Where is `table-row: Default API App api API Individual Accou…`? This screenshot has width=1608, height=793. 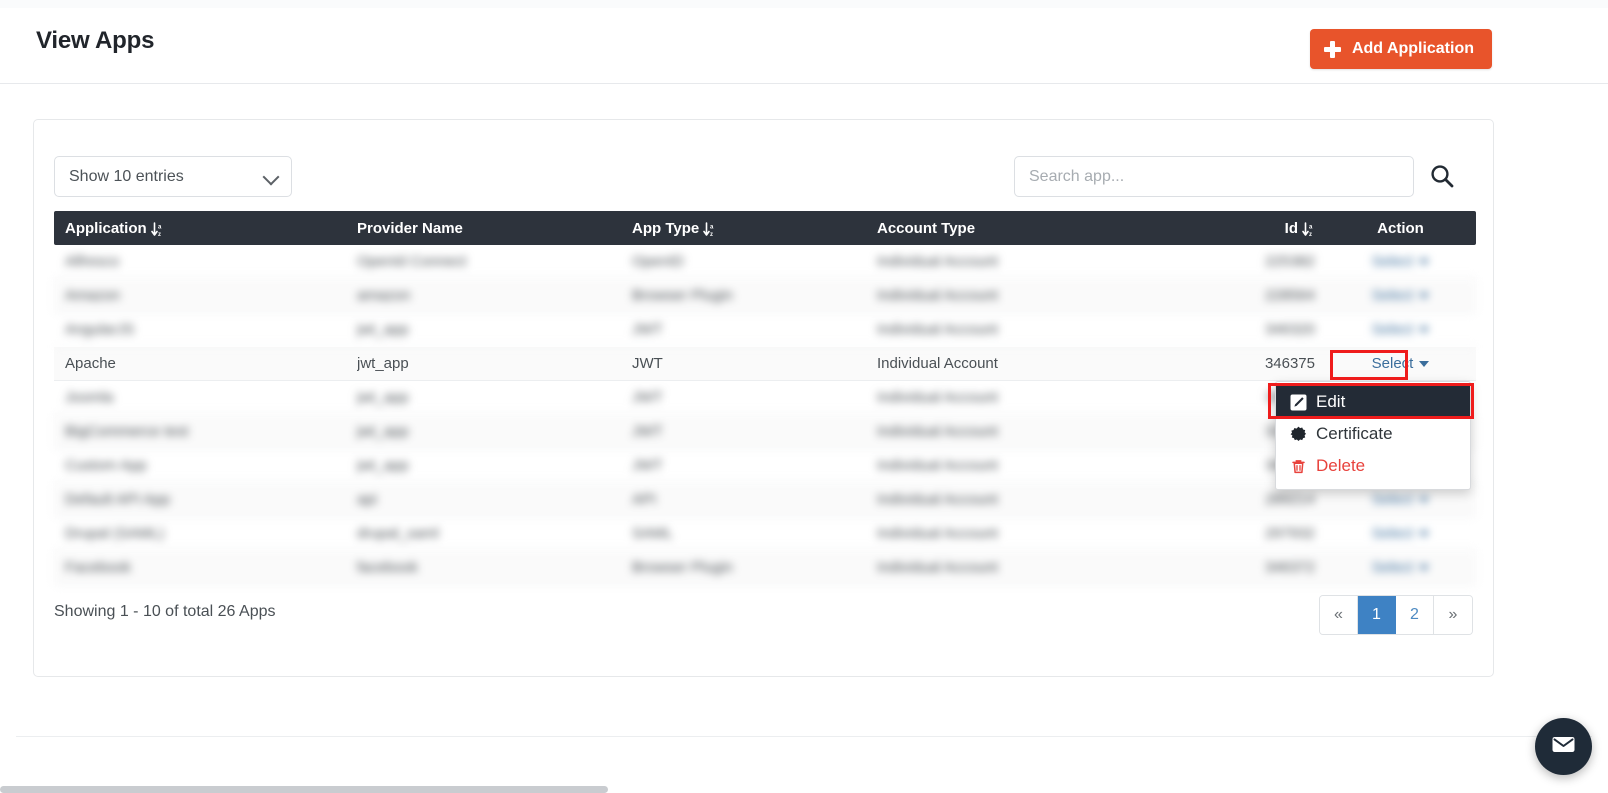 table-row: Default API App api API Individual Accou… is located at coordinates (765, 500).